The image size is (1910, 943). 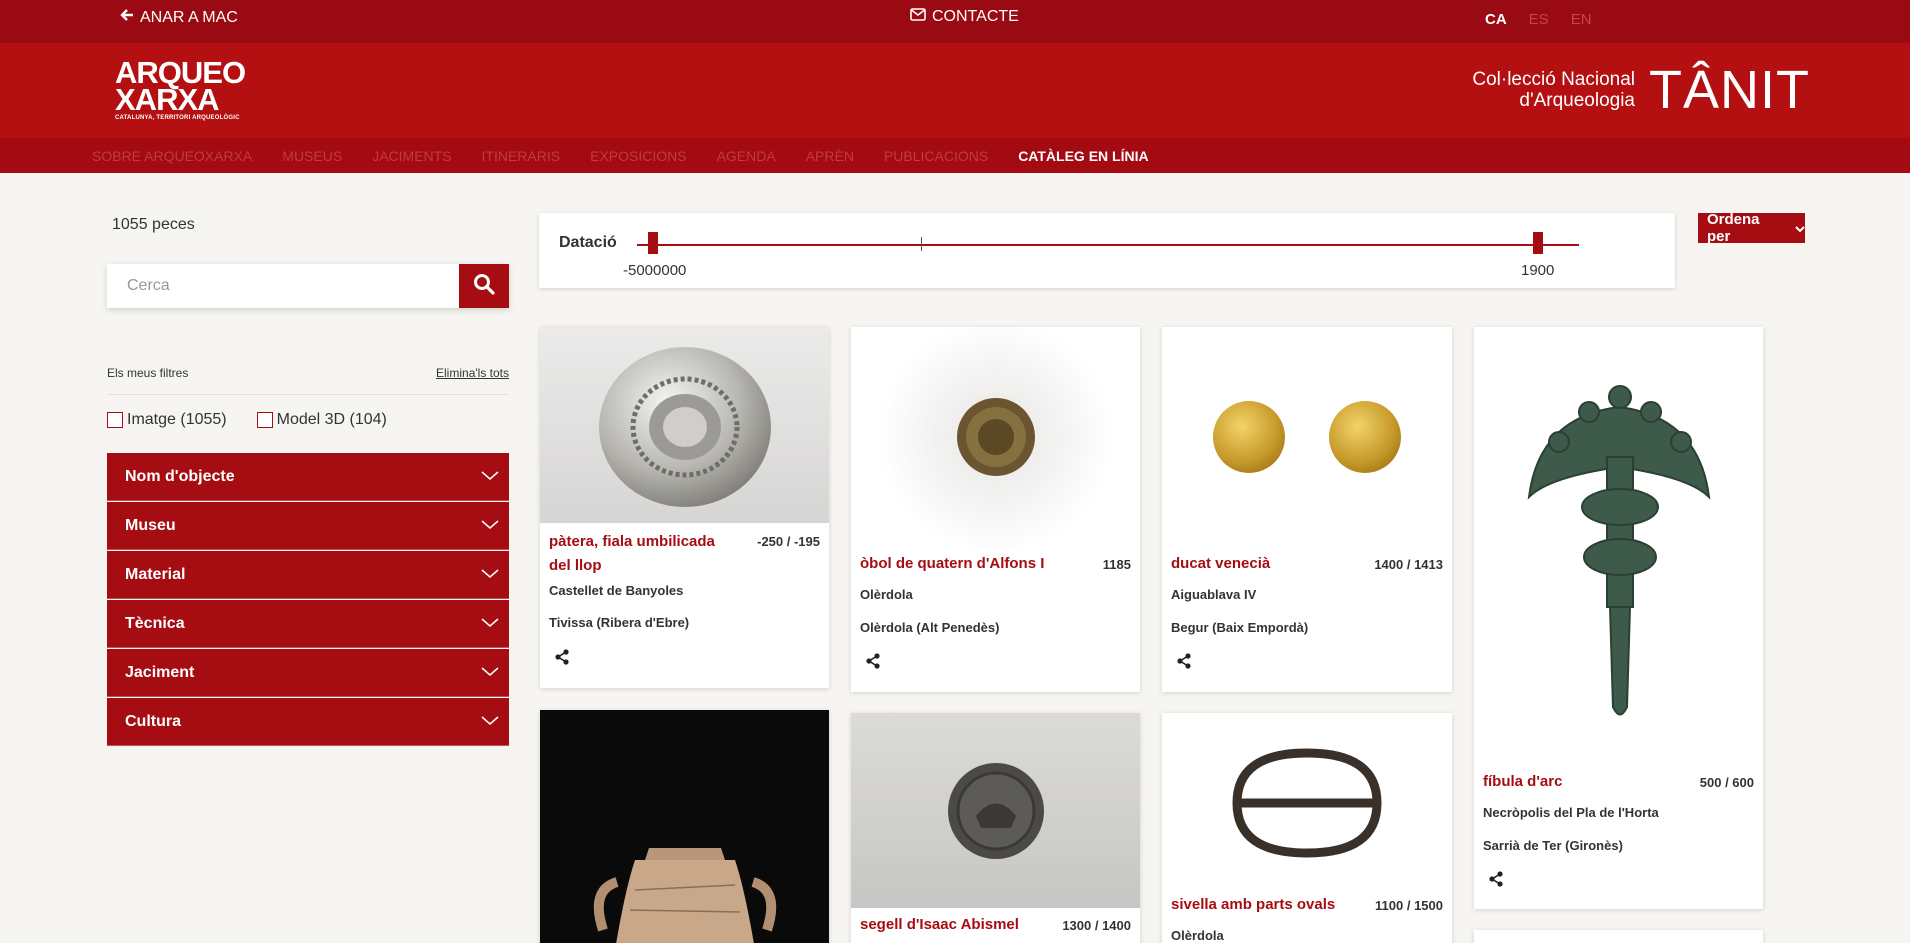 I want to click on card-title: fíbula d'arc, so click(x=1522, y=782).